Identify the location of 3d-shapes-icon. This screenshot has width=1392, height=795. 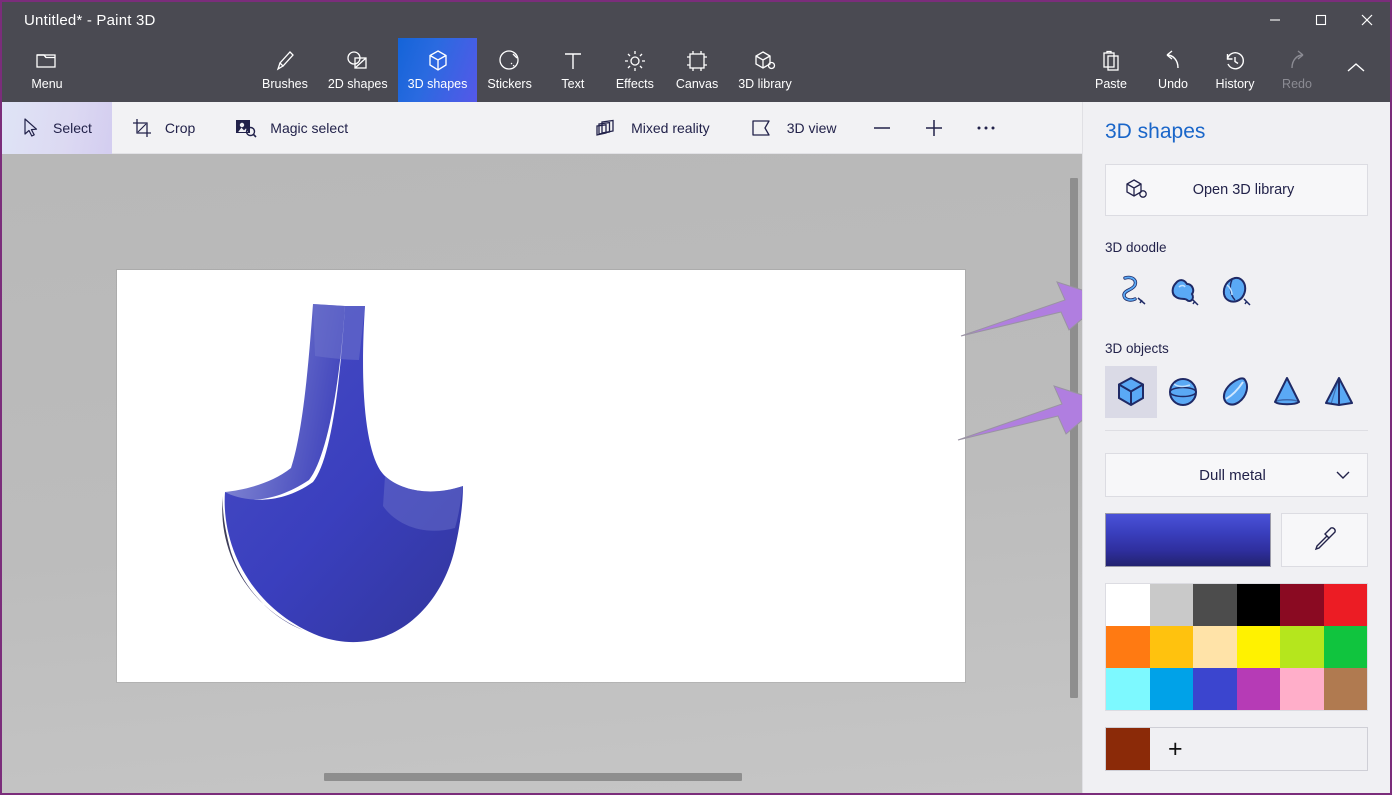
(438, 61).